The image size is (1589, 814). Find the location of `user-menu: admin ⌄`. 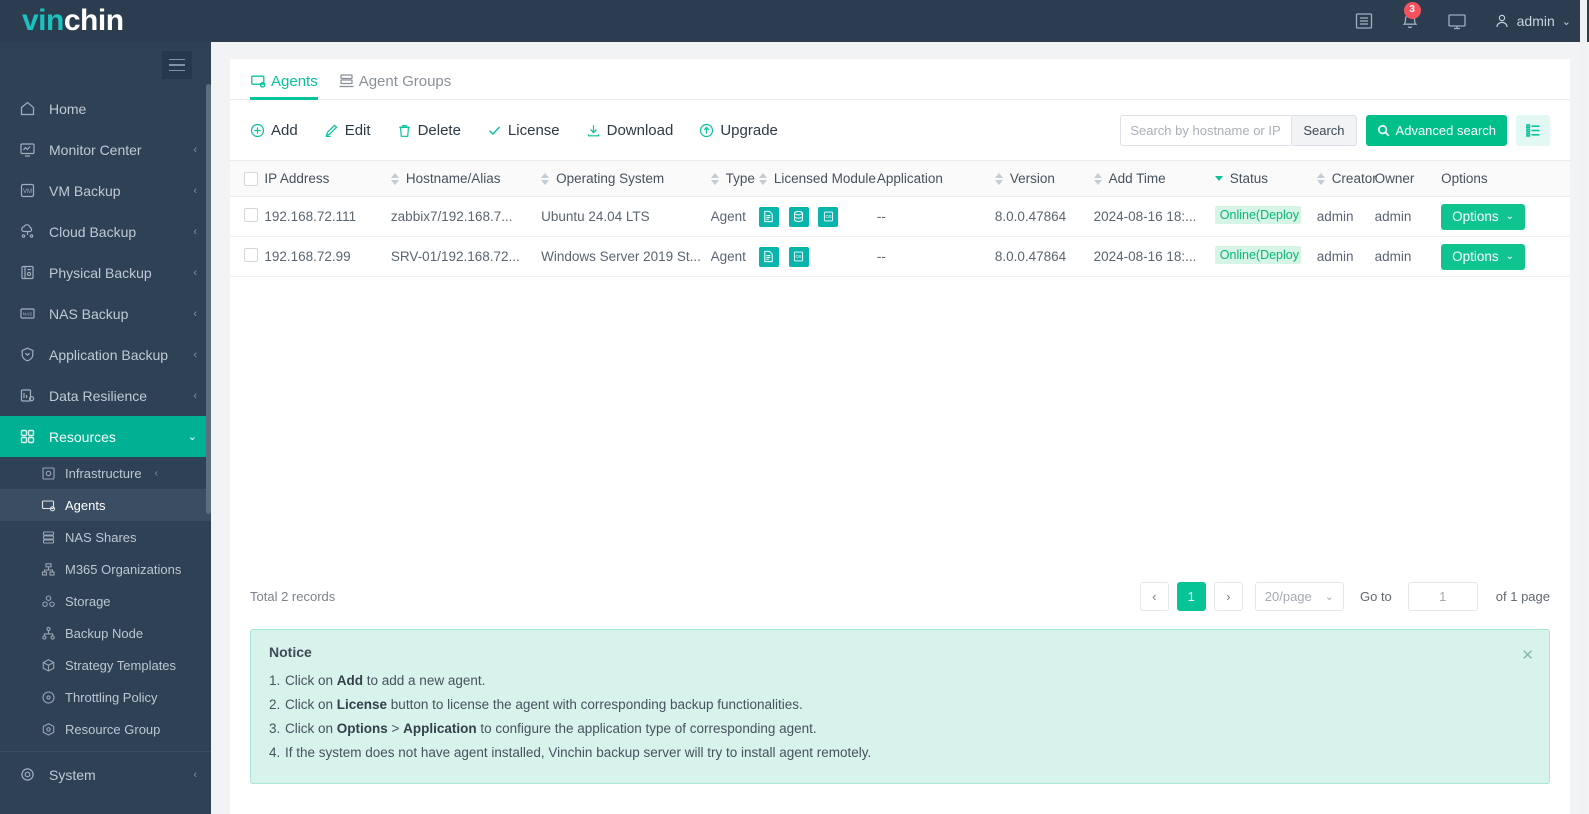

user-menu: admin ⌄ is located at coordinates (1532, 21).